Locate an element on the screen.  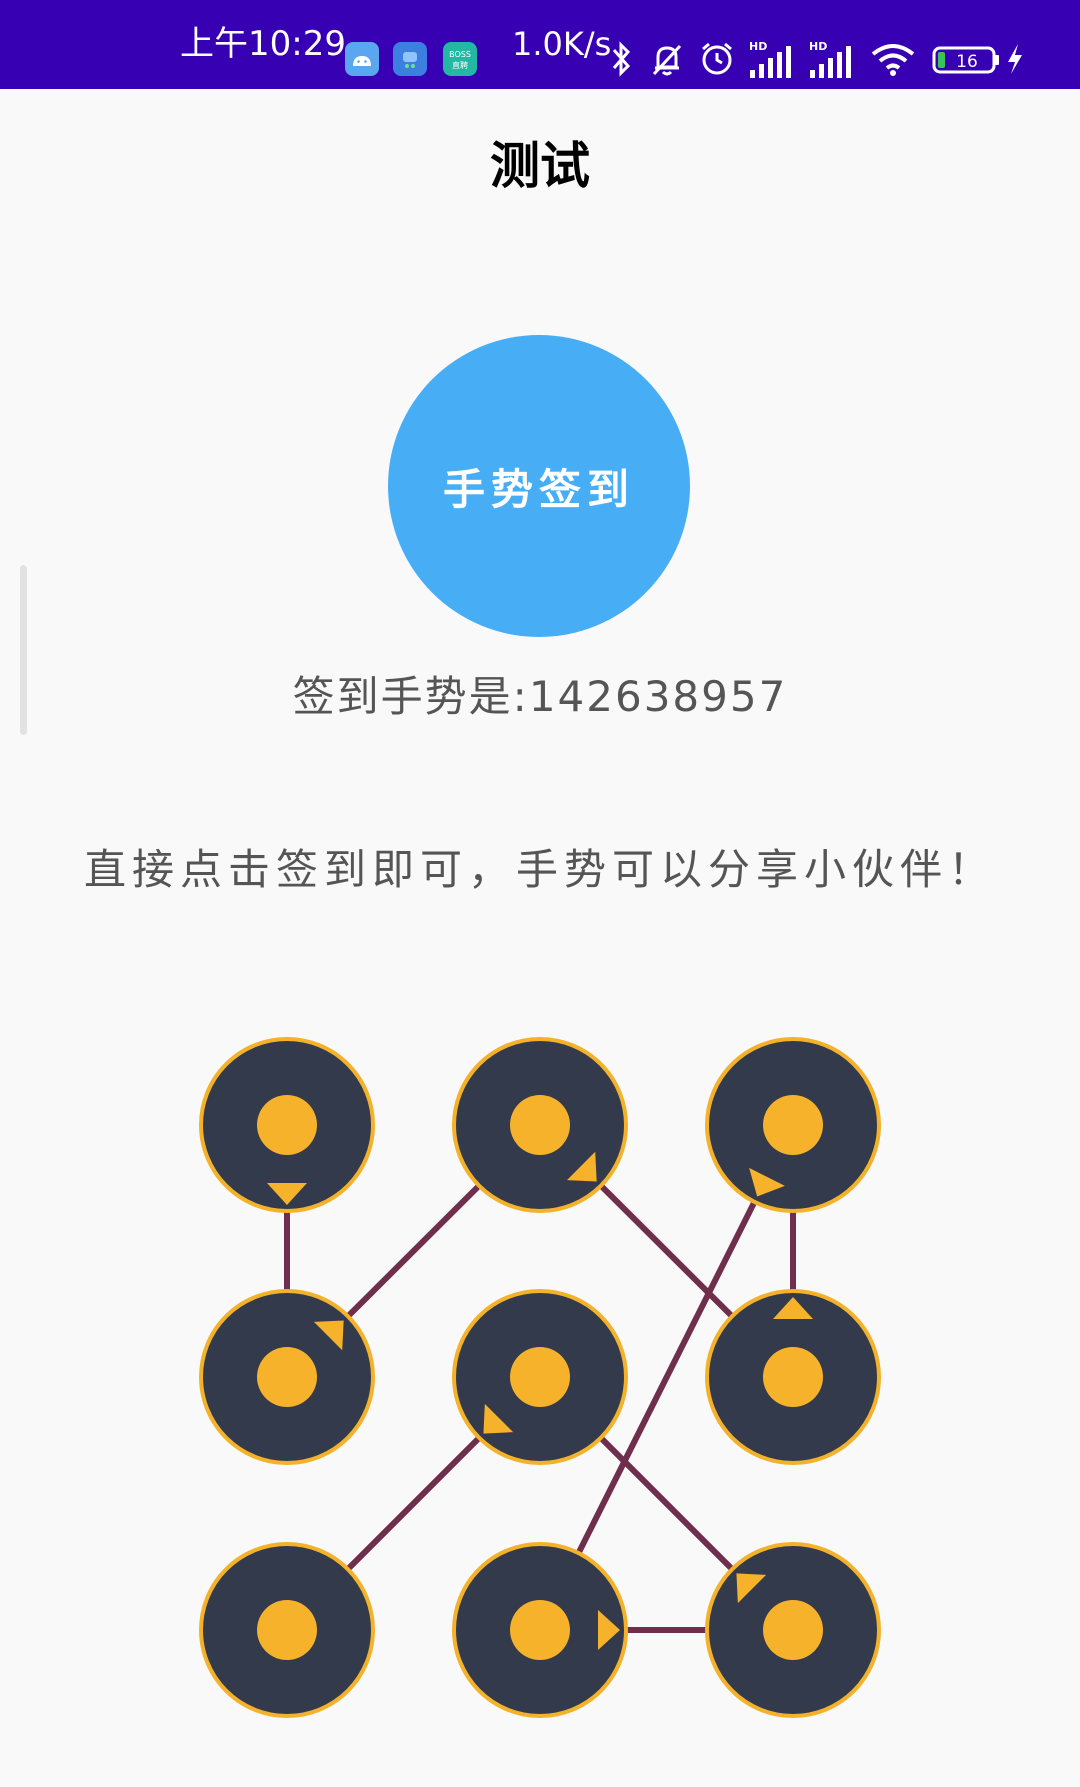
svg-text: 16 is located at coordinates (967, 62).